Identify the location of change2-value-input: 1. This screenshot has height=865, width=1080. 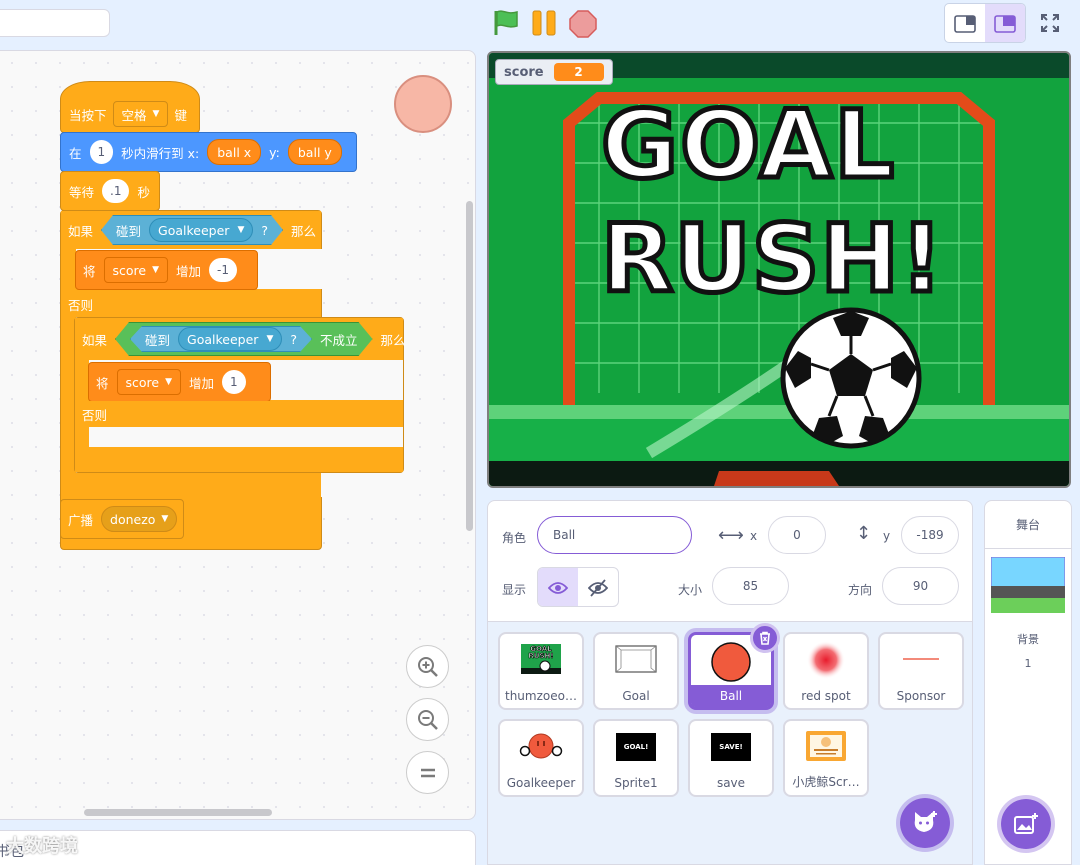
(234, 382).